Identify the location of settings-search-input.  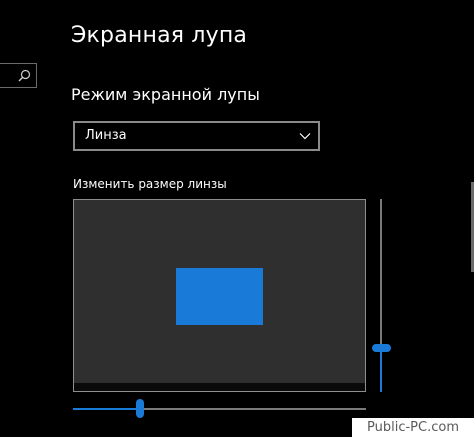
(18, 75).